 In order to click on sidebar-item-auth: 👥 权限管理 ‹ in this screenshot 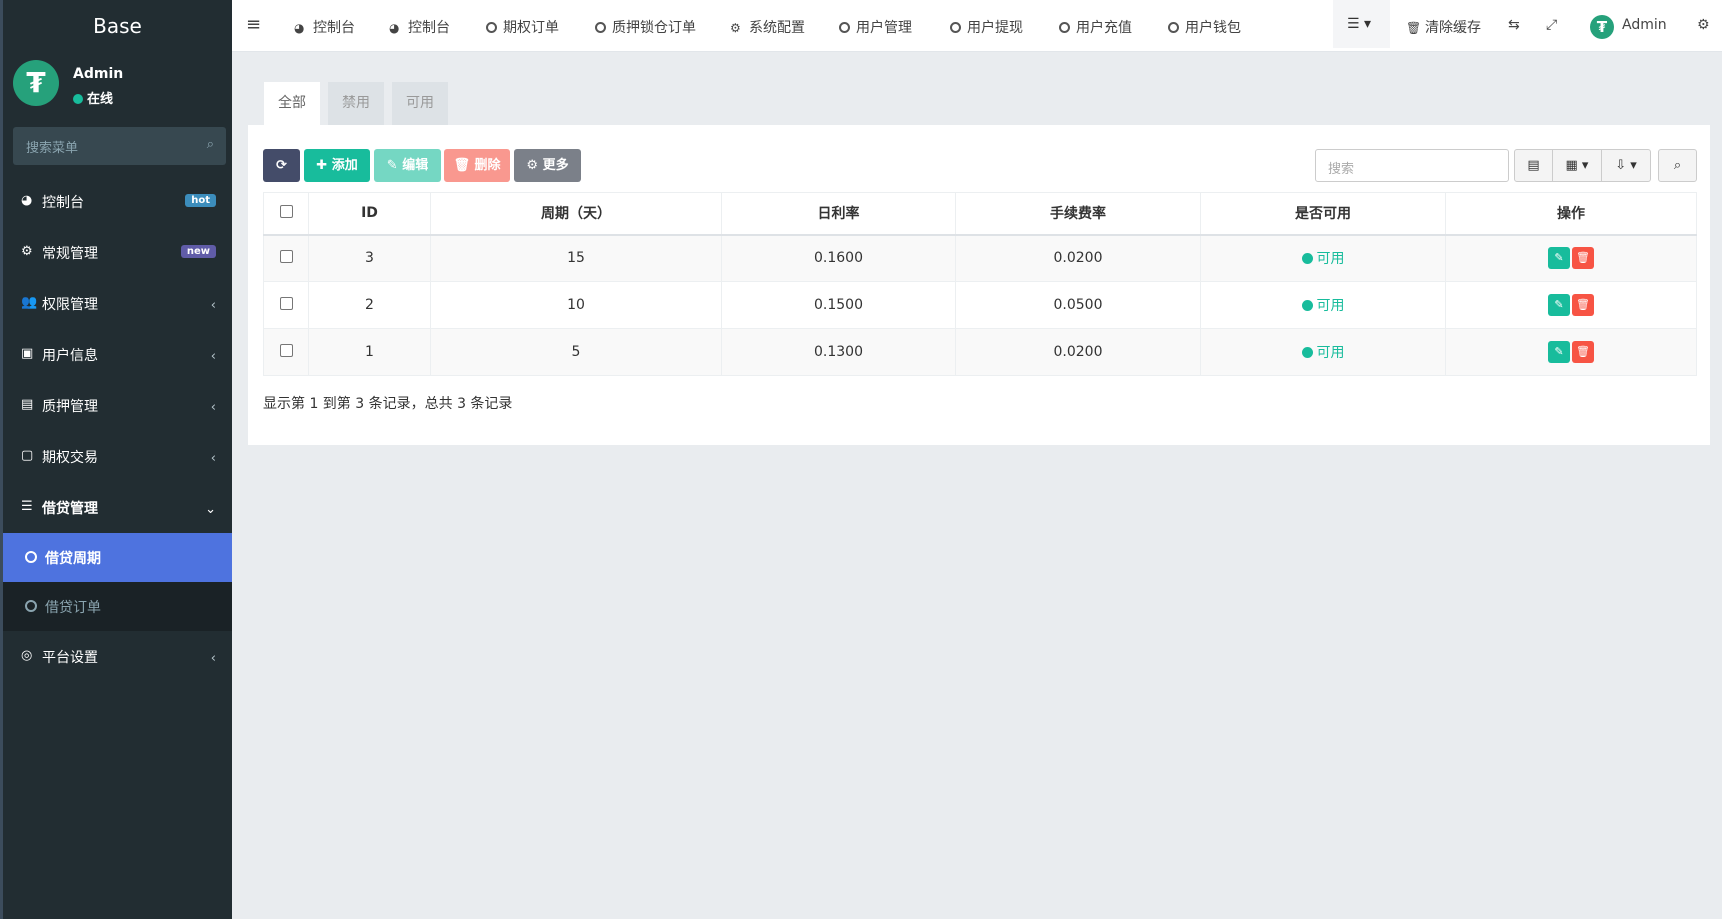, I will do `click(117, 303)`.